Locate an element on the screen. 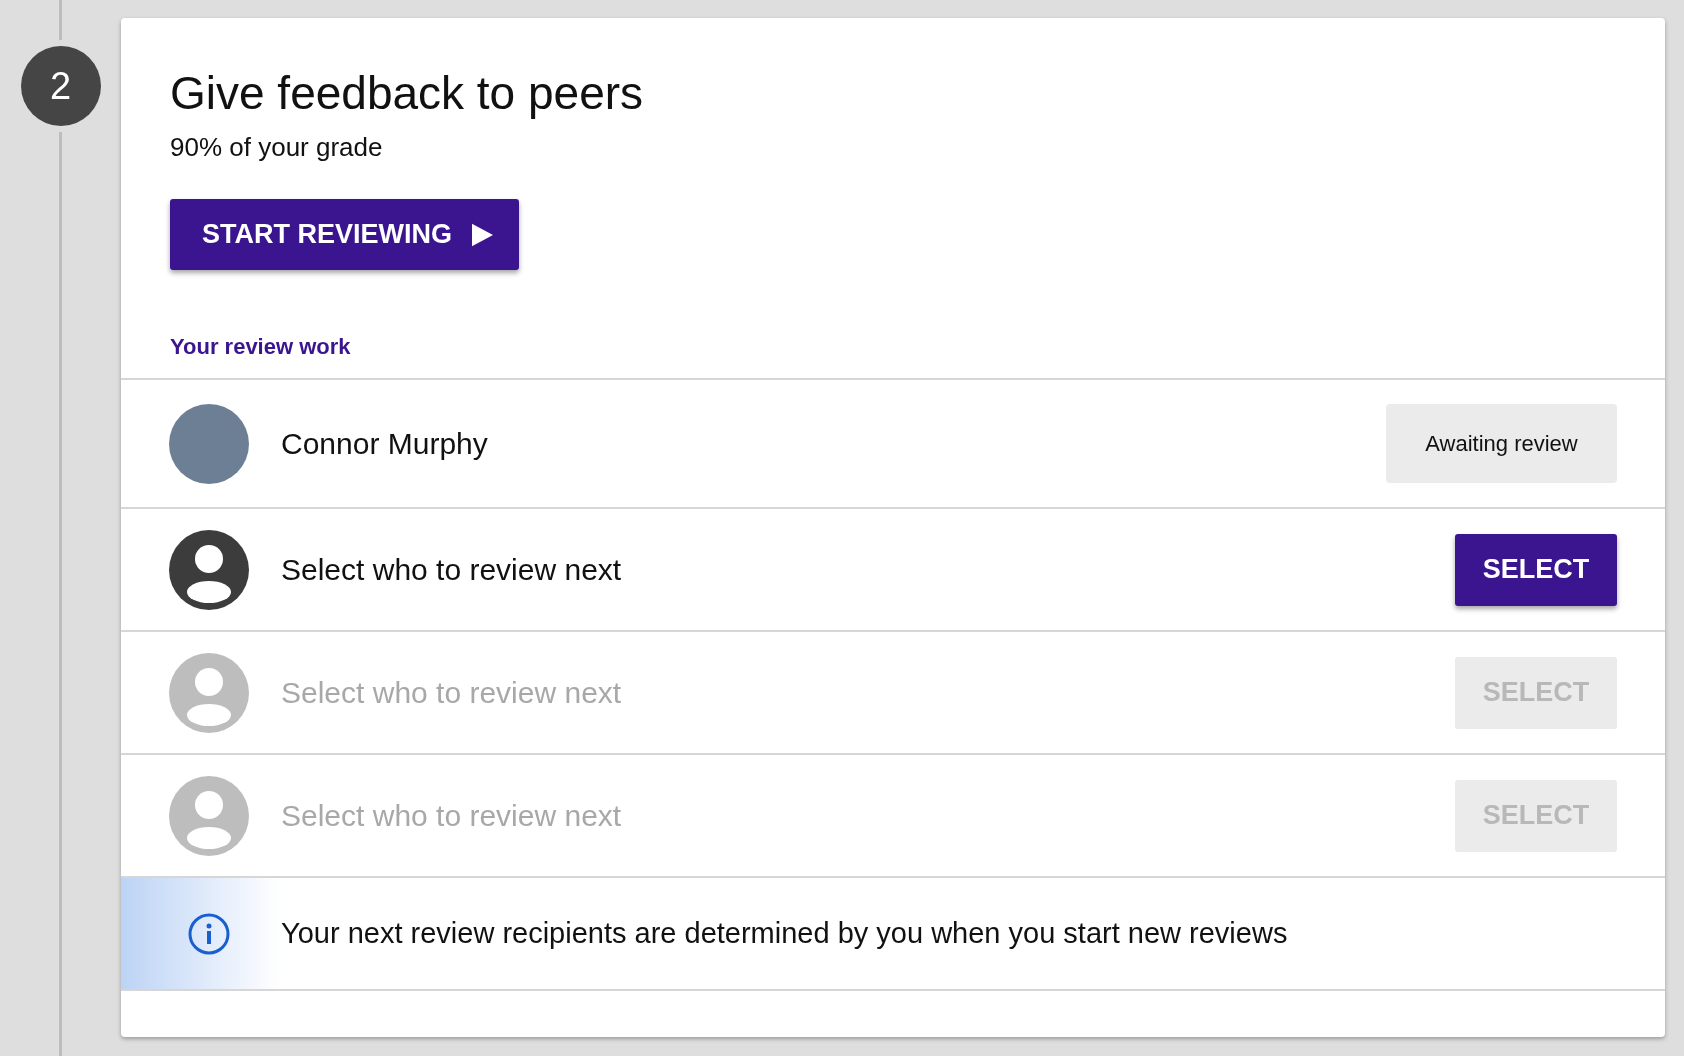 Image resolution: width=1684 pixels, height=1056 pixels. grade-weight: 90% of your grade is located at coordinates (276, 147).